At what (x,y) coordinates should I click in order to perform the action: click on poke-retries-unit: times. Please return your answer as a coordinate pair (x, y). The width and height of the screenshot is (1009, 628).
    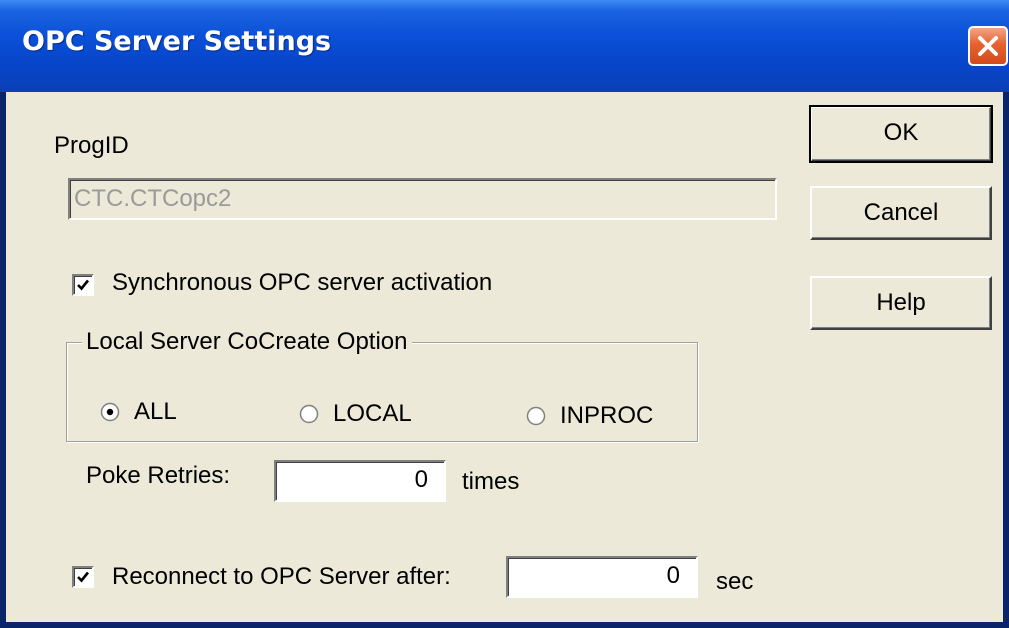
    Looking at the image, I should click on (491, 481).